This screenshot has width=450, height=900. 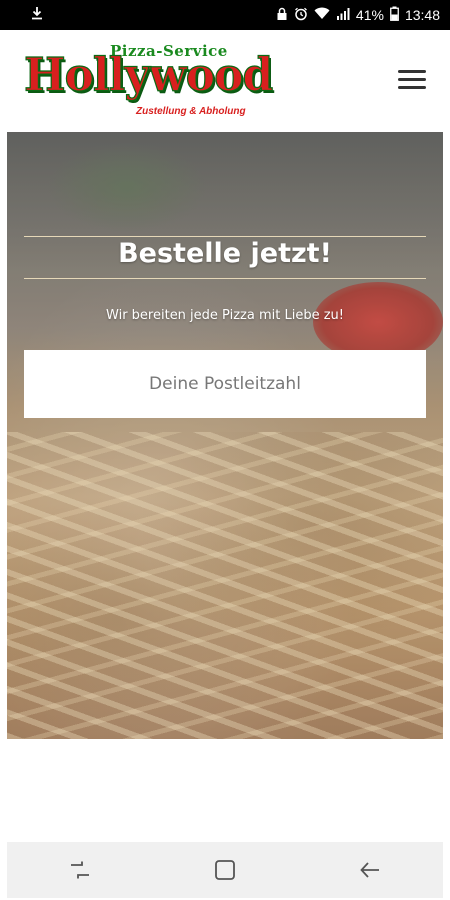 I want to click on recent-apps-icon, so click(x=80, y=870).